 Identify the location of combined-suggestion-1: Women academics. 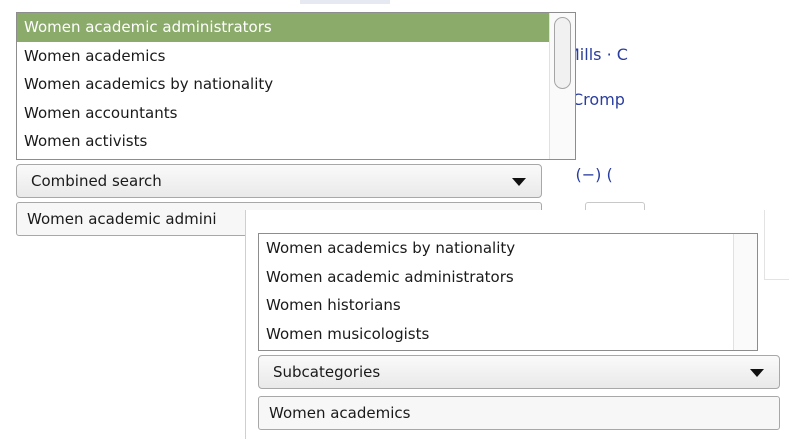
(296, 56).